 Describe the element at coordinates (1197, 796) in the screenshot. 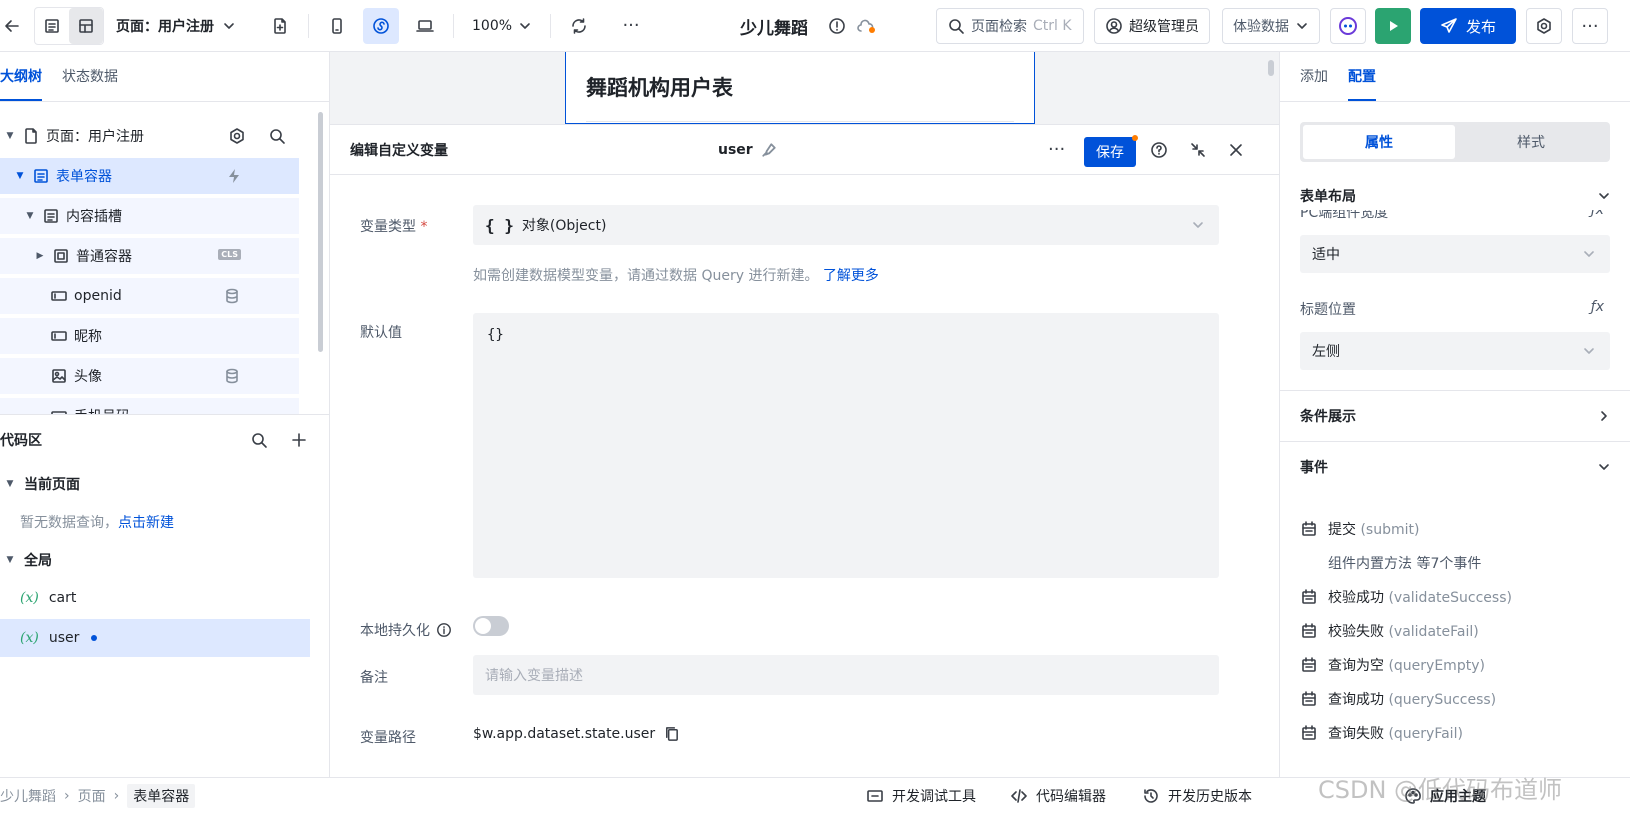

I see `history-button: 开发历史版本` at that location.